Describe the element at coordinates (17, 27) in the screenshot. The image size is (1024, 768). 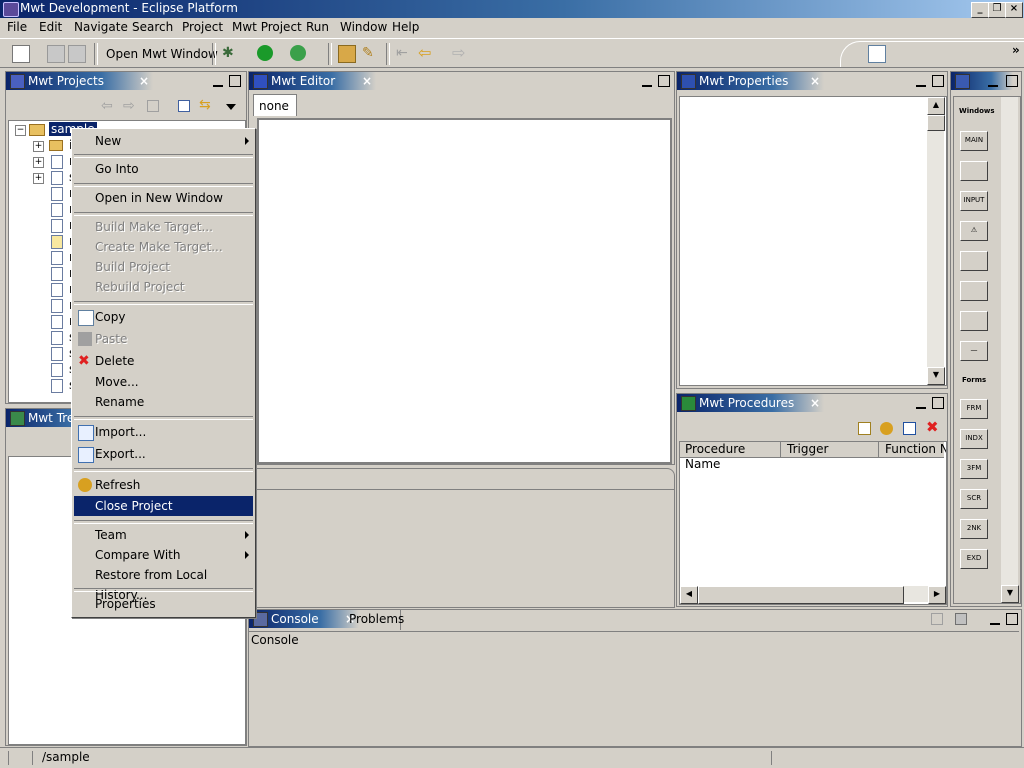
I see `menu-file: File` at that location.